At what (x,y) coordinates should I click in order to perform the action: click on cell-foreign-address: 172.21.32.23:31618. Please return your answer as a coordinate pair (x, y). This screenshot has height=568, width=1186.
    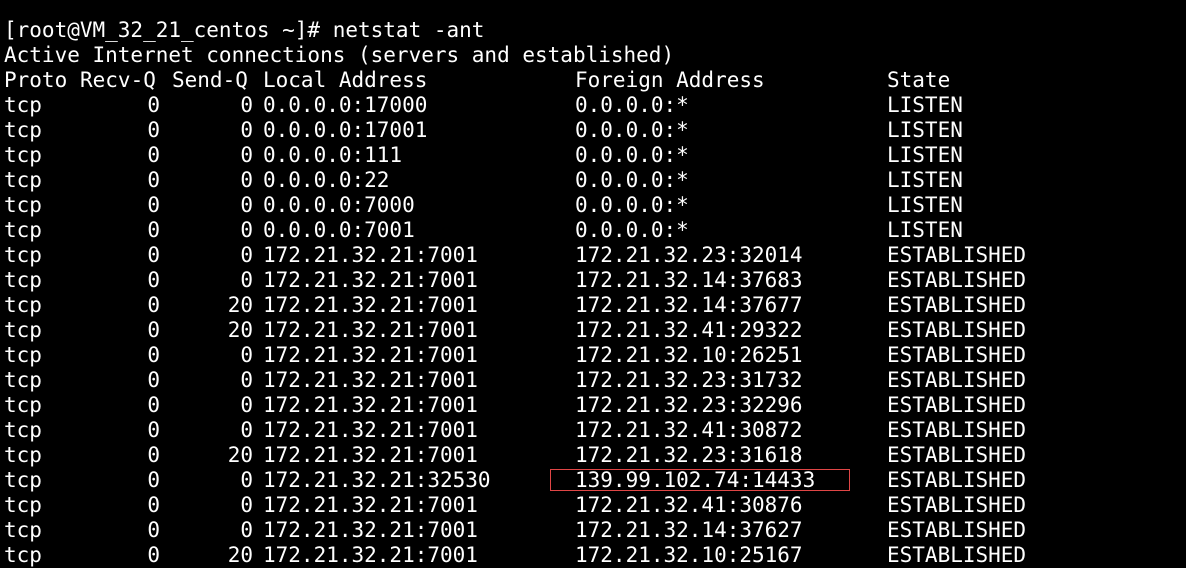
    Looking at the image, I should click on (689, 455).